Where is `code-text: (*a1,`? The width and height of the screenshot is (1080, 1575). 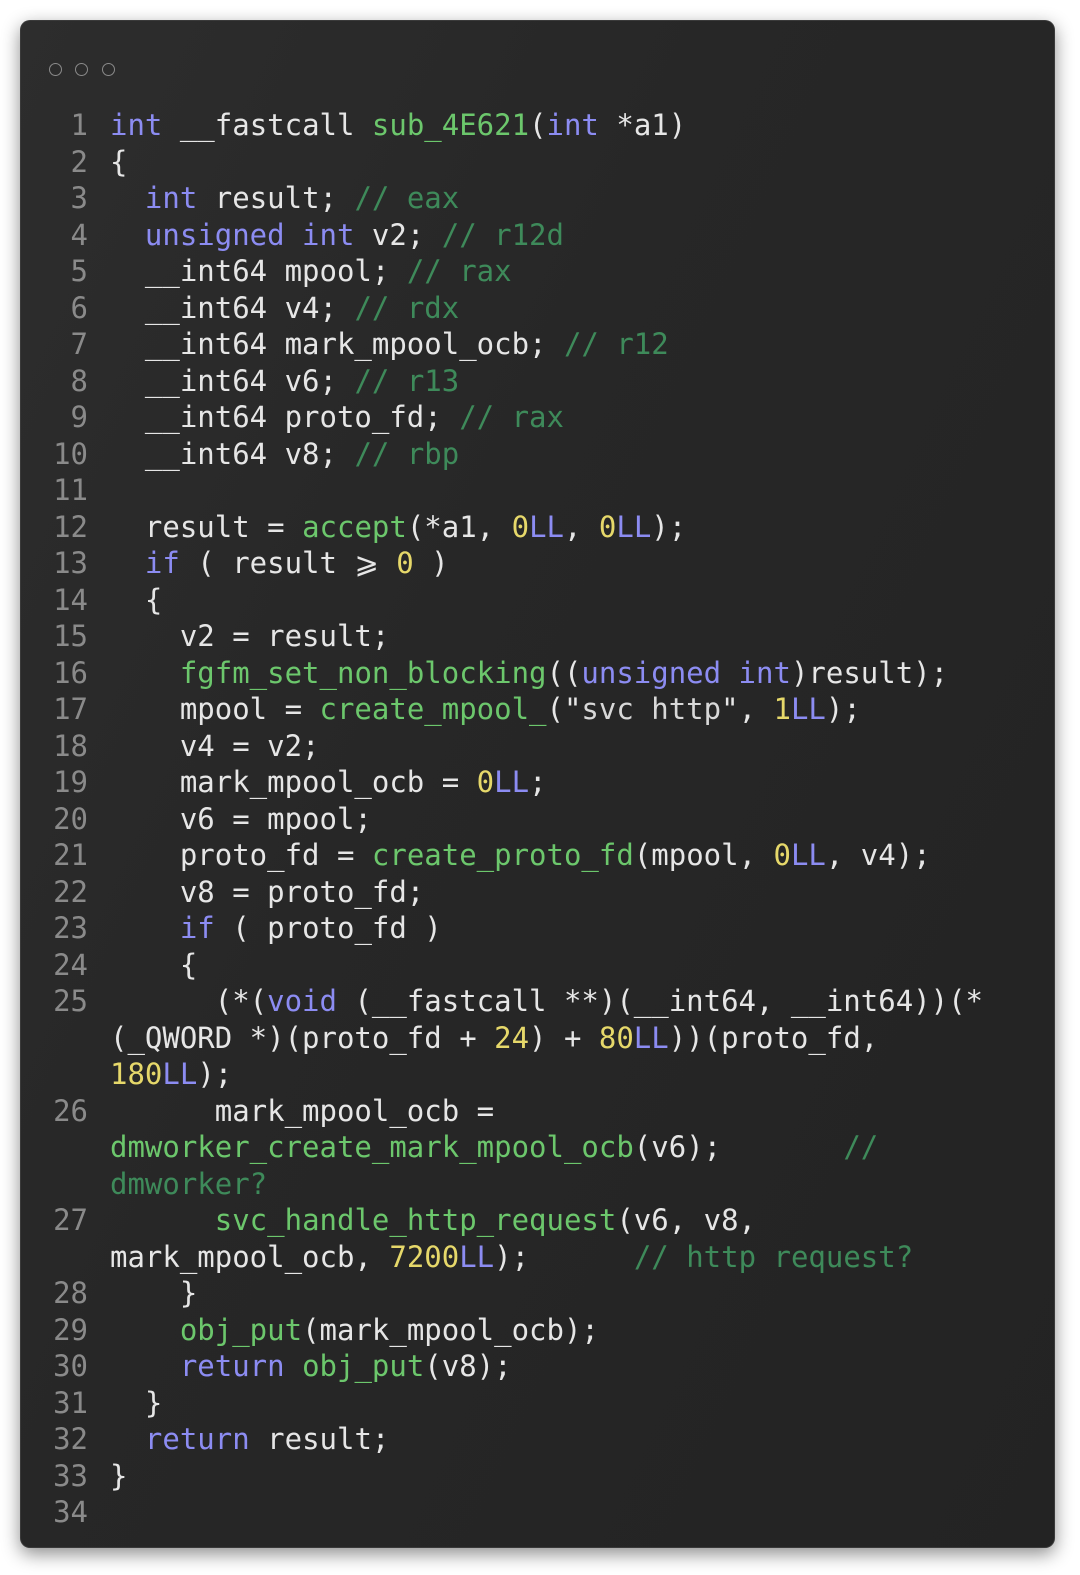
code-text: (*a1, is located at coordinates (459, 526).